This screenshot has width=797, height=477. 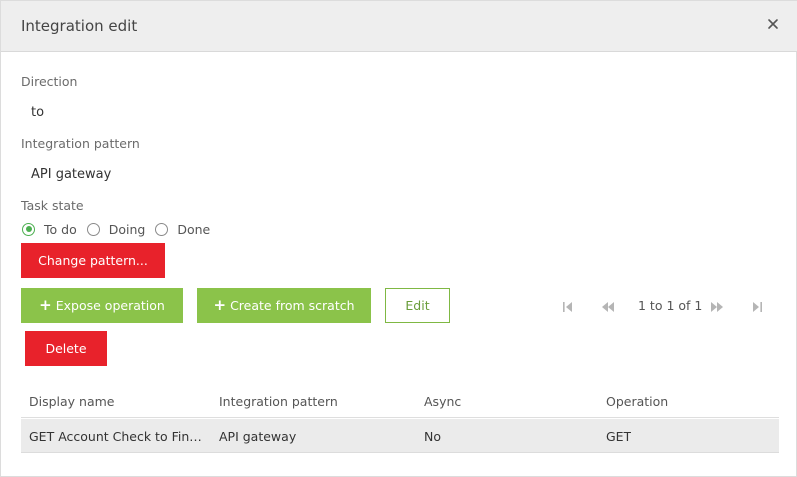 I want to click on pagination-text: 1 to 1 of 1, so click(x=670, y=305).